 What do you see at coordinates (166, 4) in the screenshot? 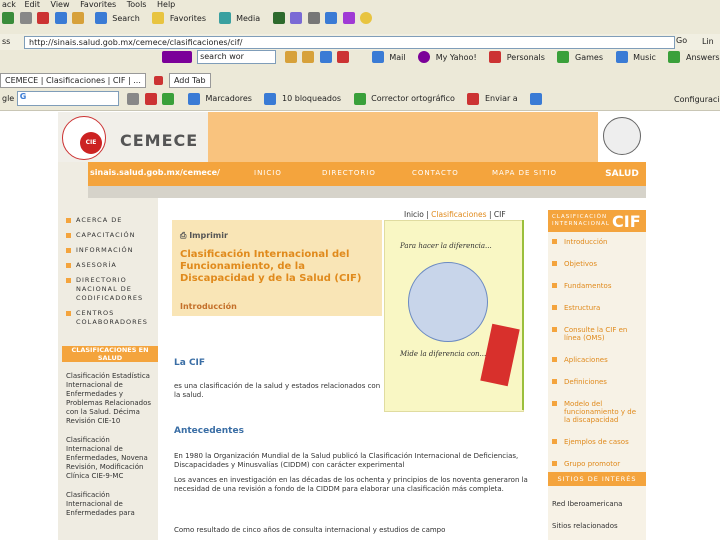
I see `menu-help: Help` at bounding box center [166, 4].